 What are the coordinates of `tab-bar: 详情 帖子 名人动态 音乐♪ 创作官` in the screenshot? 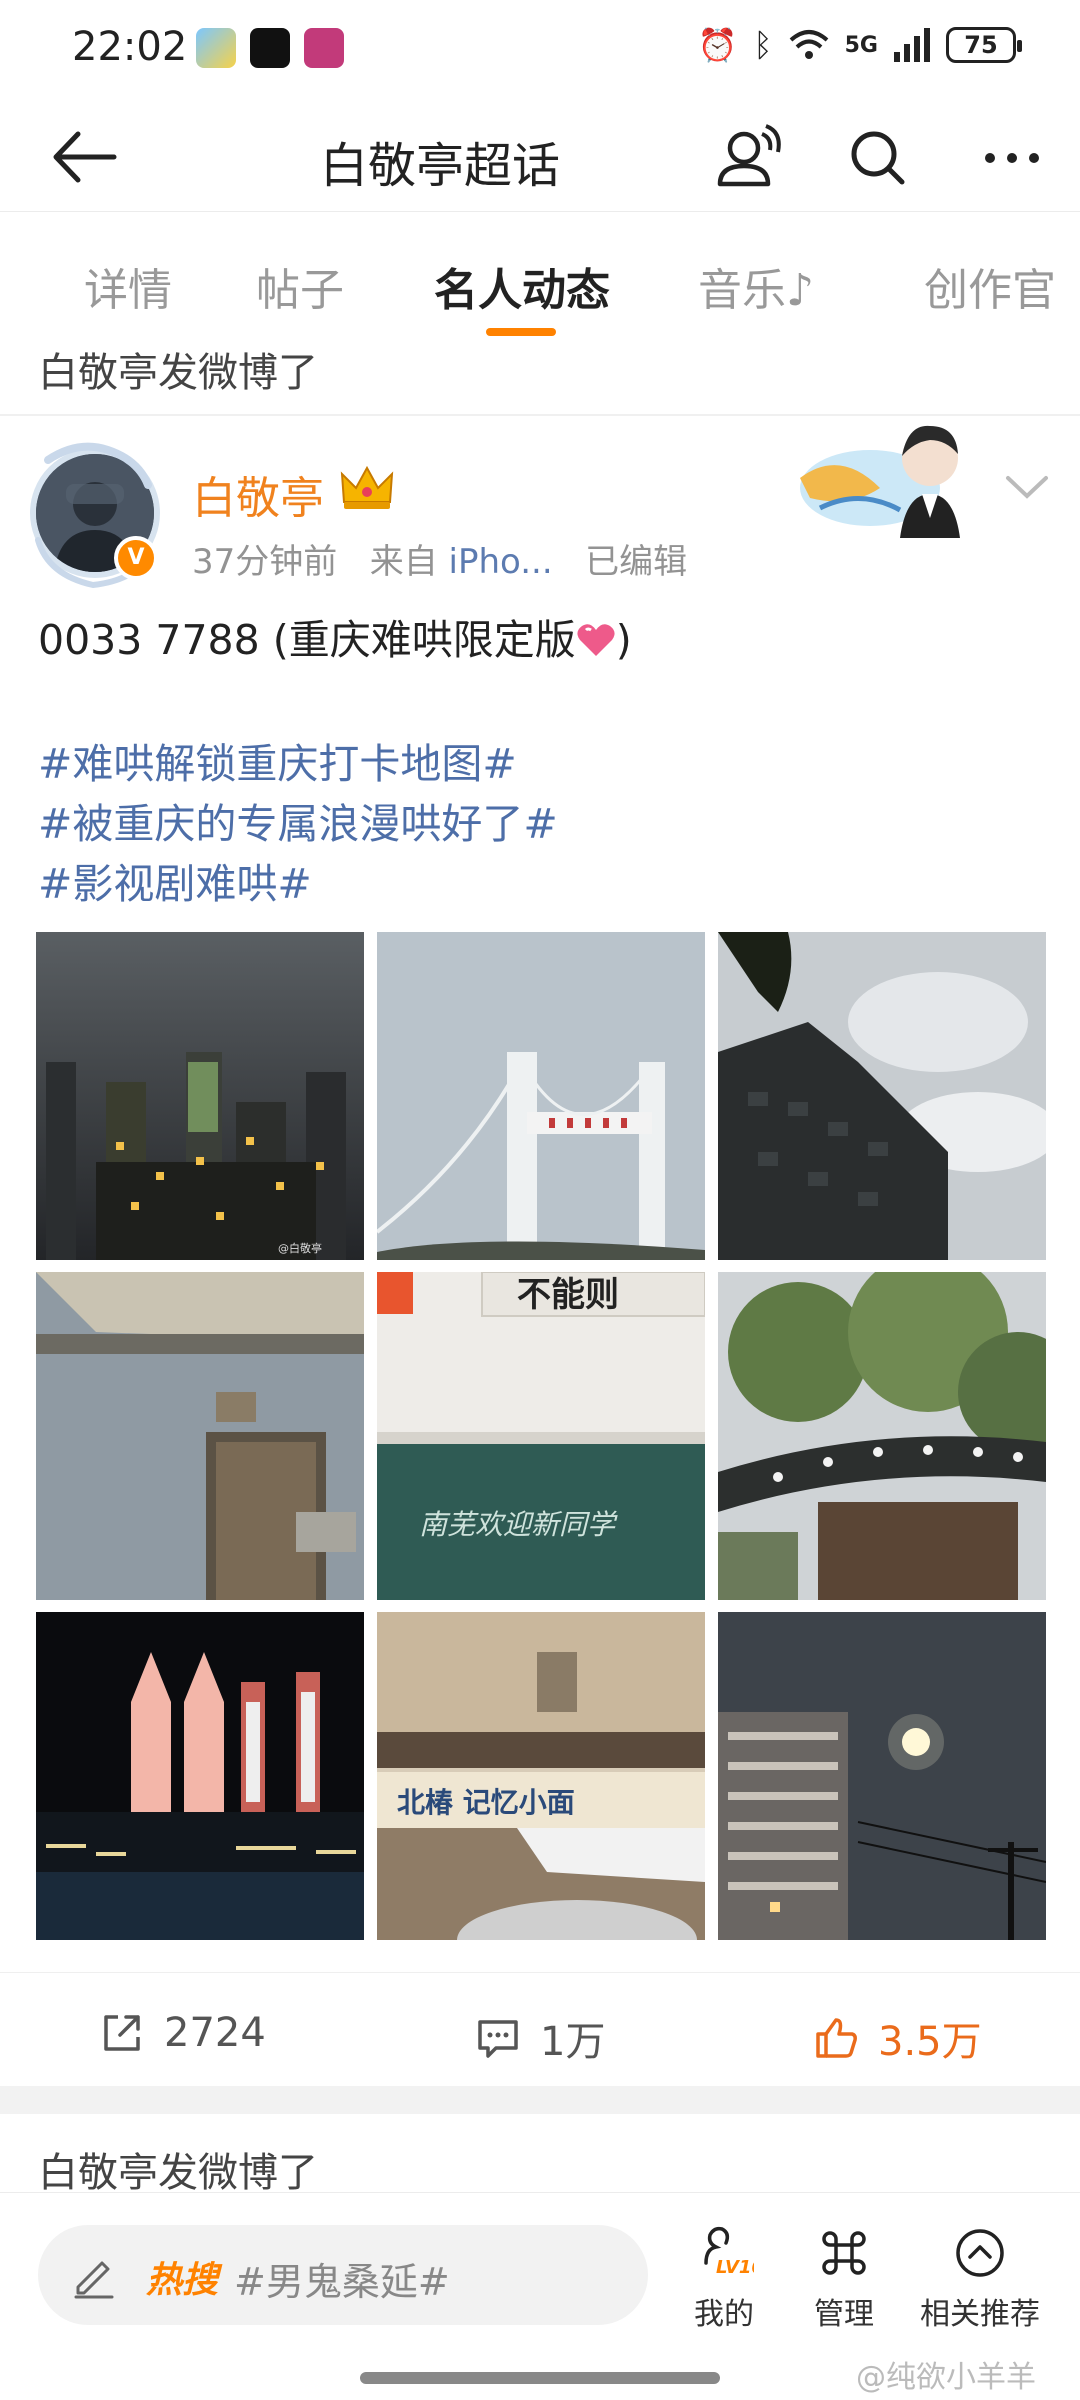 It's located at (540, 272).